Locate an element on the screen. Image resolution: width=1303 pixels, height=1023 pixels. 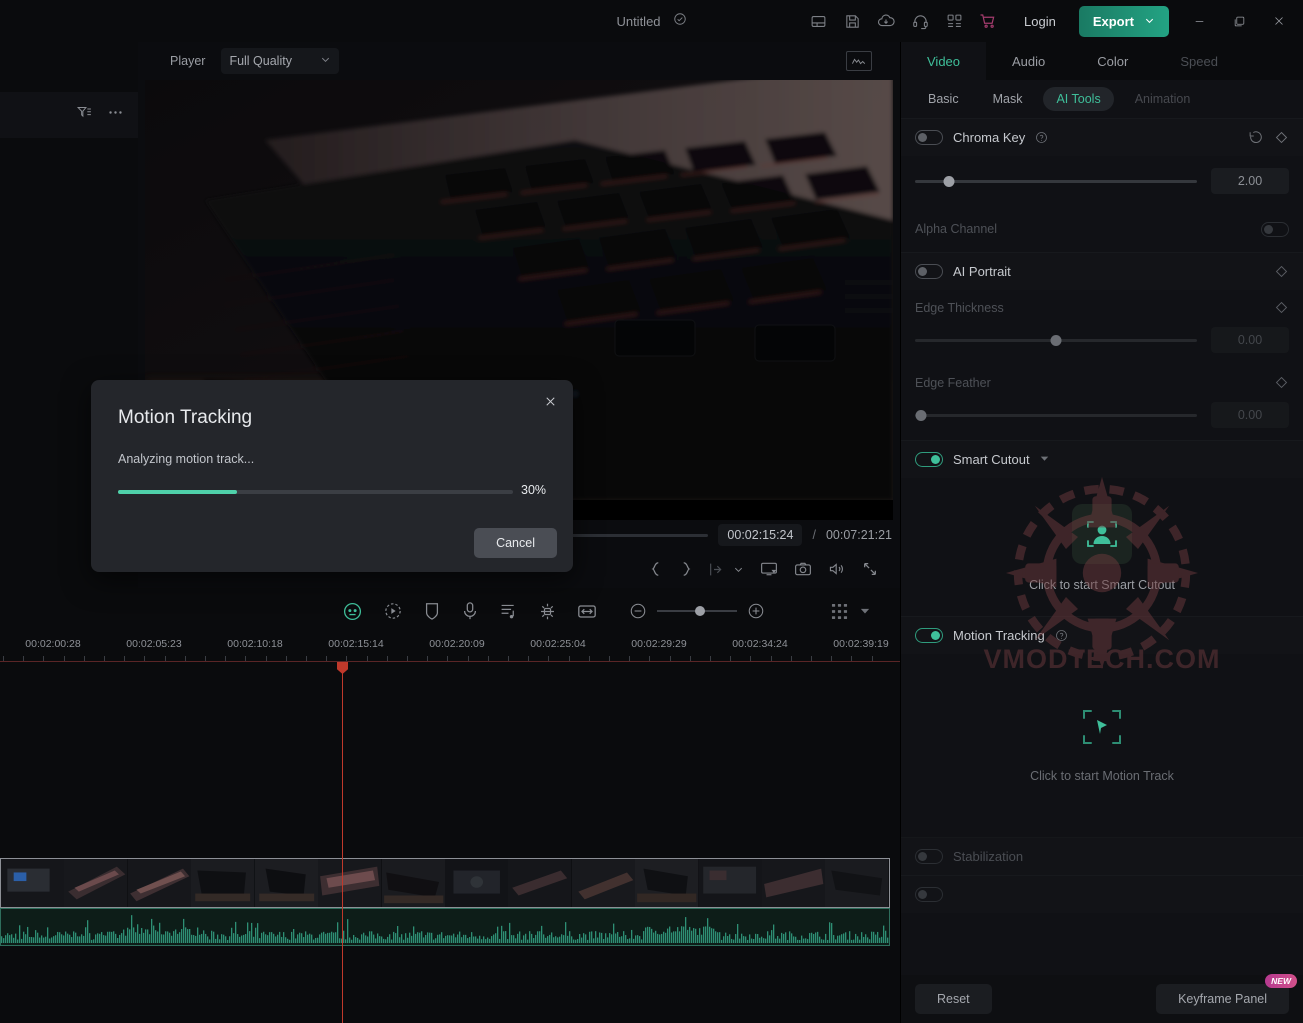
scope-waveform-icon is located at coordinates (859, 61).